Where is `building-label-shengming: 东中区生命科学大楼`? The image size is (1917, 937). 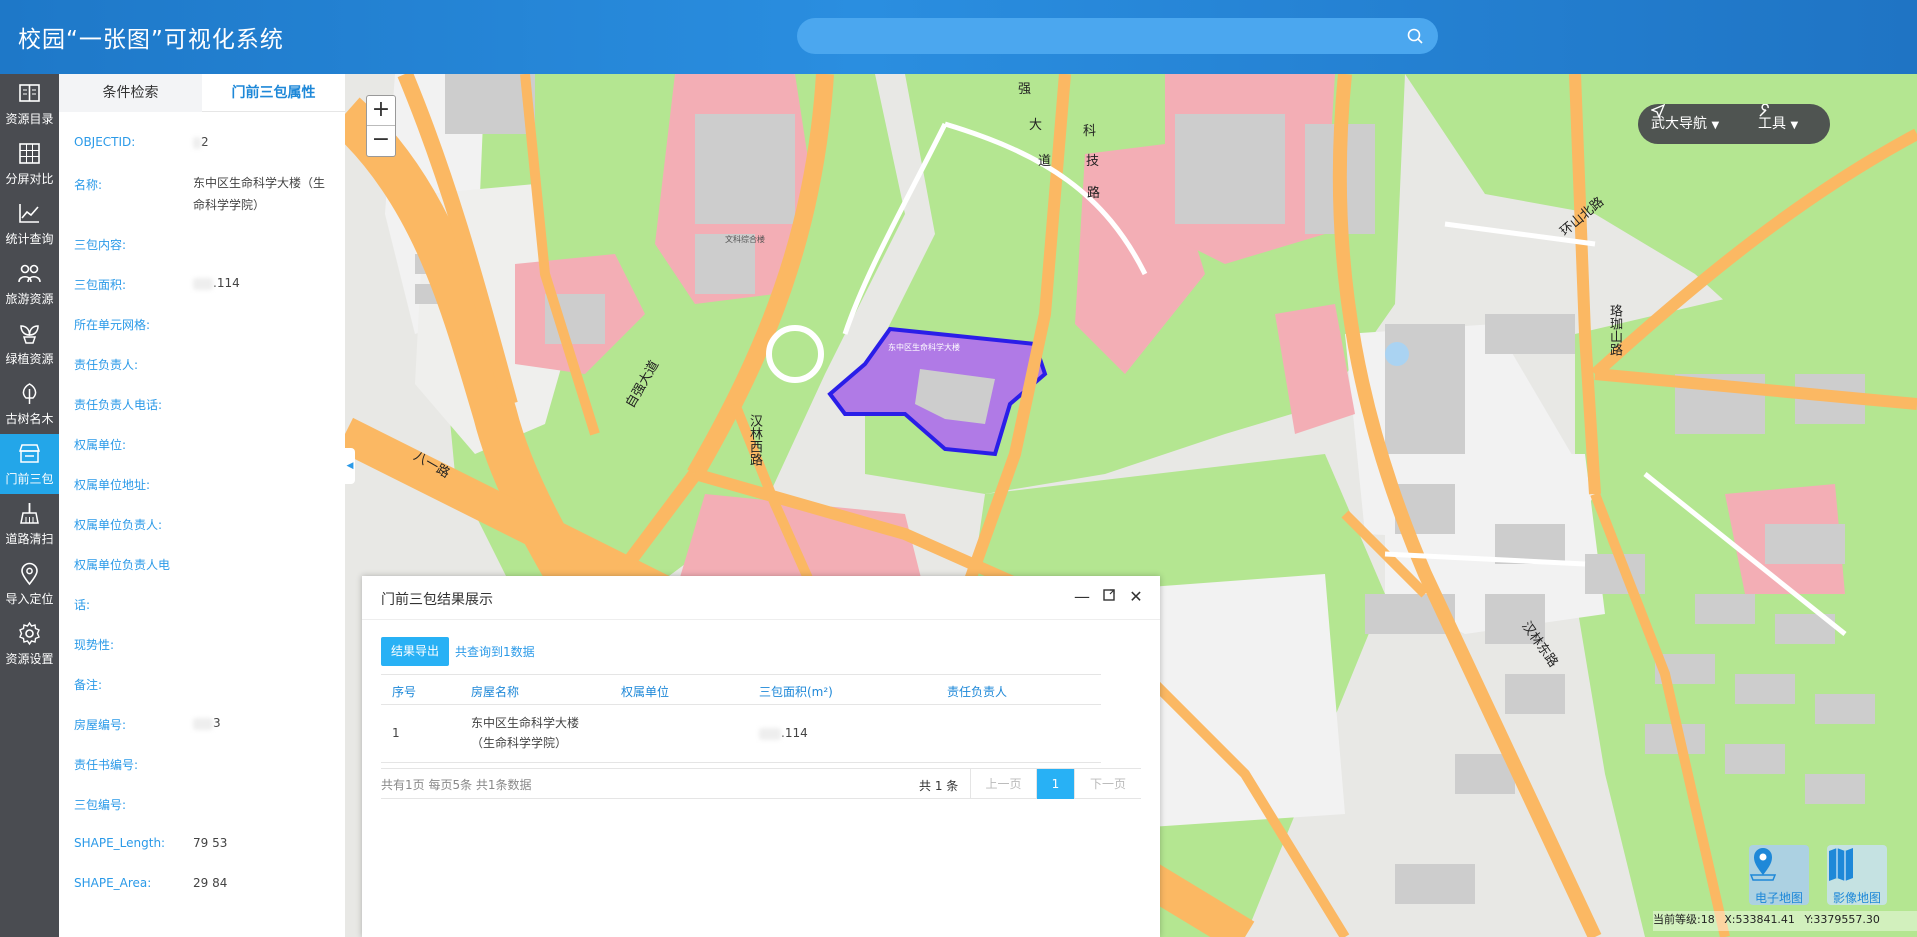 building-label-shengming: 东中区生命科学大楼 is located at coordinates (924, 347).